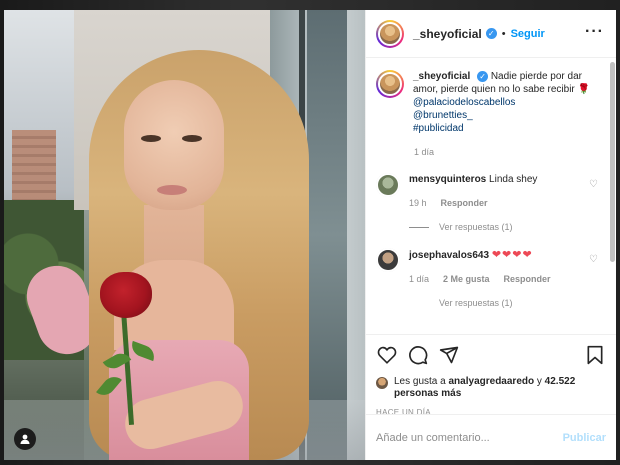  I want to click on caption-time: 1 día, so click(510, 152).